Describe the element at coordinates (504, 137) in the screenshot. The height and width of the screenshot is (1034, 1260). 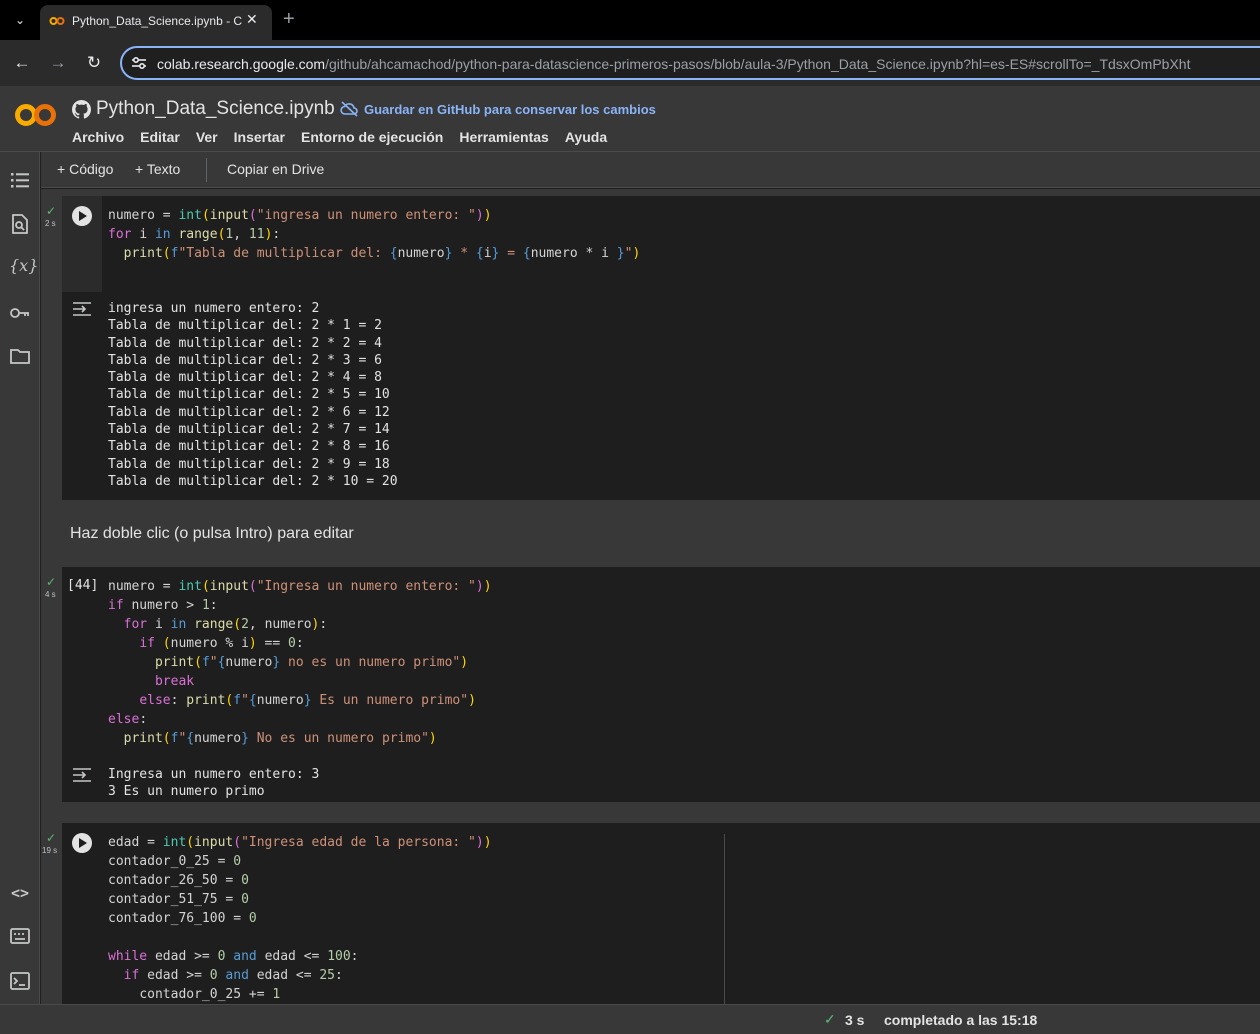
I see `menu-herramientas: Herramientas` at that location.